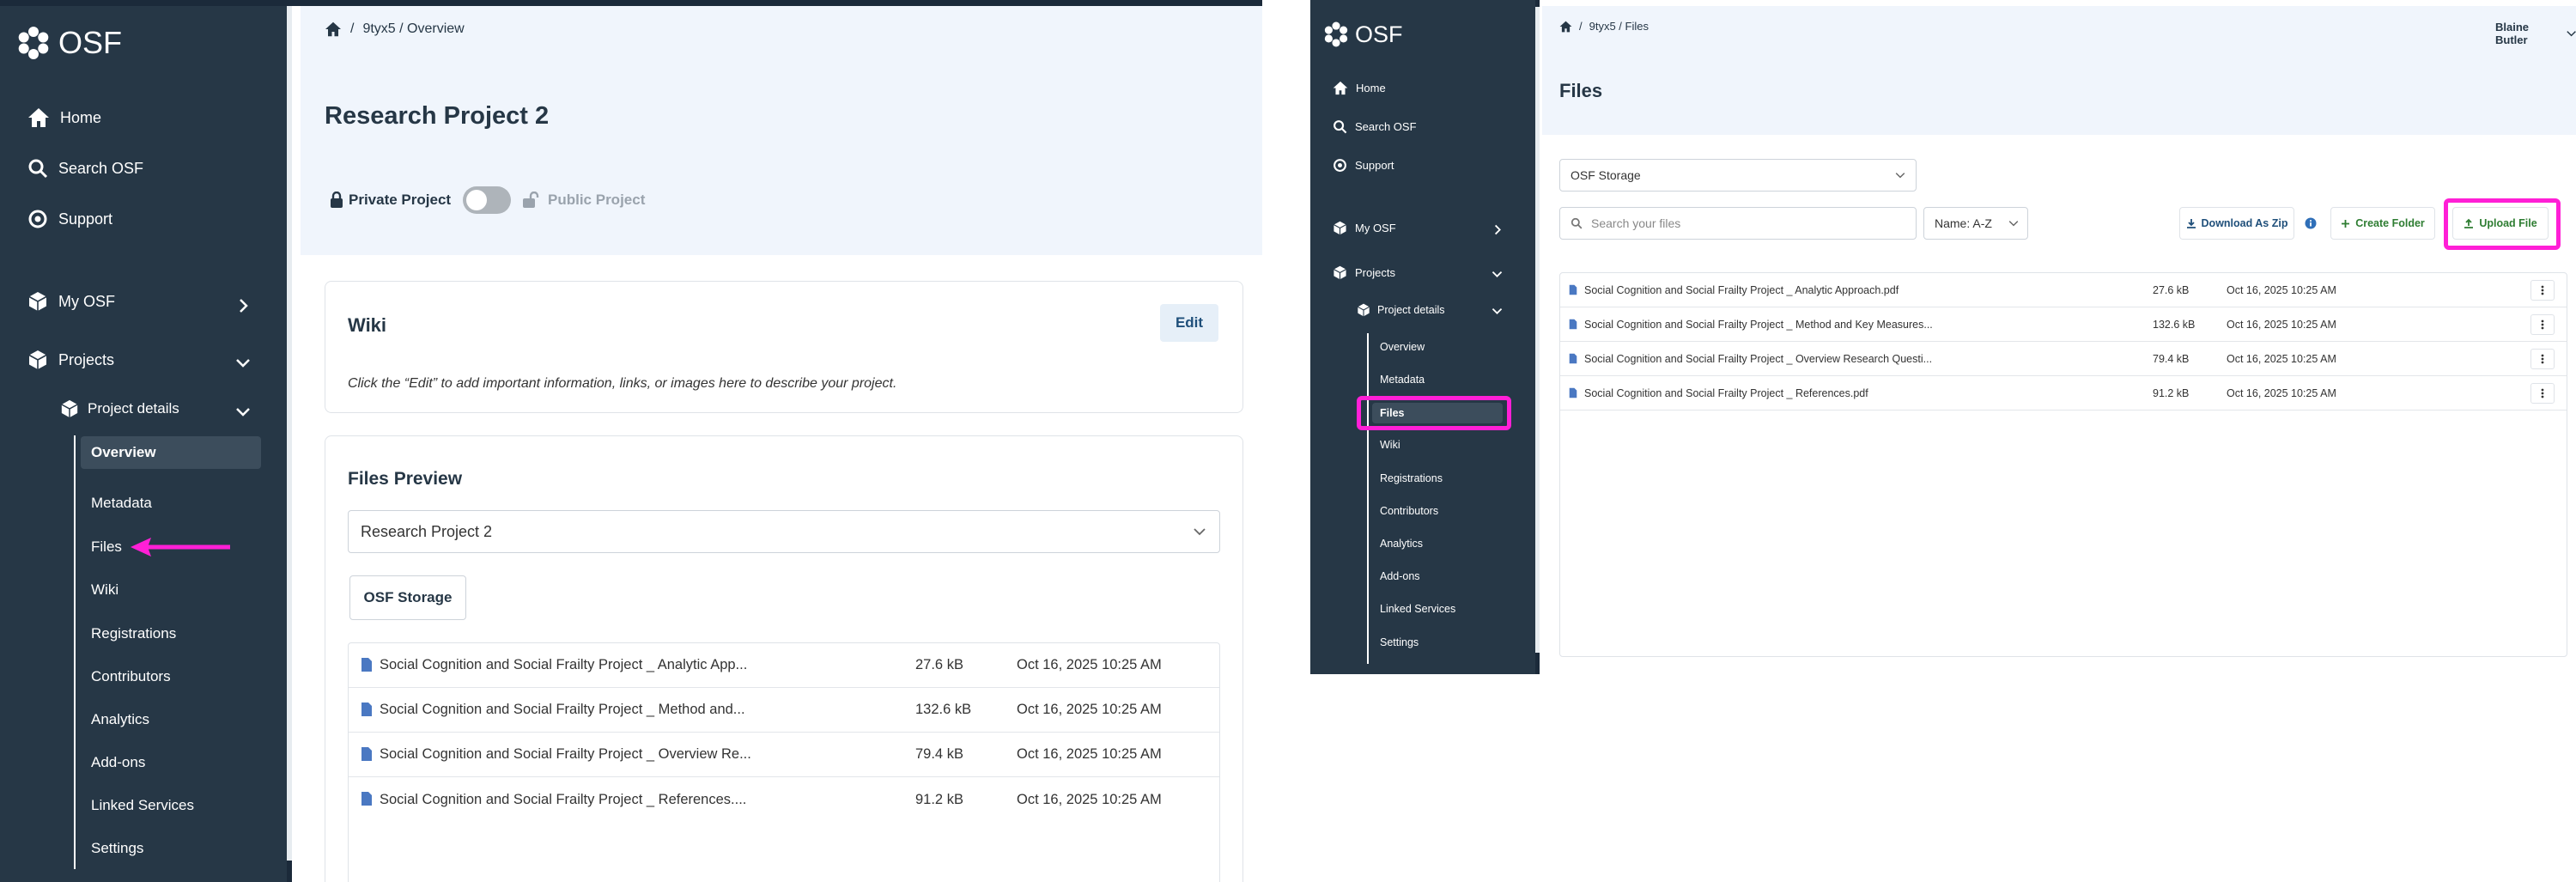 The height and width of the screenshot is (882, 2576). Describe the element at coordinates (1189, 323) in the screenshot. I see `wiki-edit-button: Edit` at that location.